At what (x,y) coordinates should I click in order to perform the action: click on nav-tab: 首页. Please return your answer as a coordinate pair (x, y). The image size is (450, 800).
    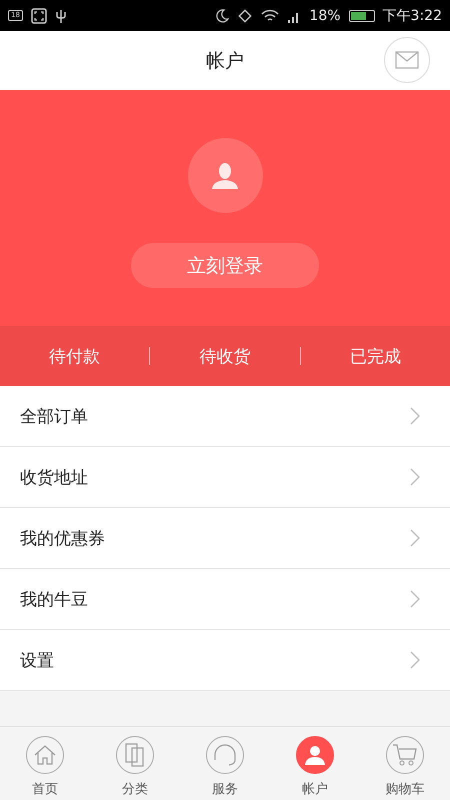
    Looking at the image, I should click on (45, 763).